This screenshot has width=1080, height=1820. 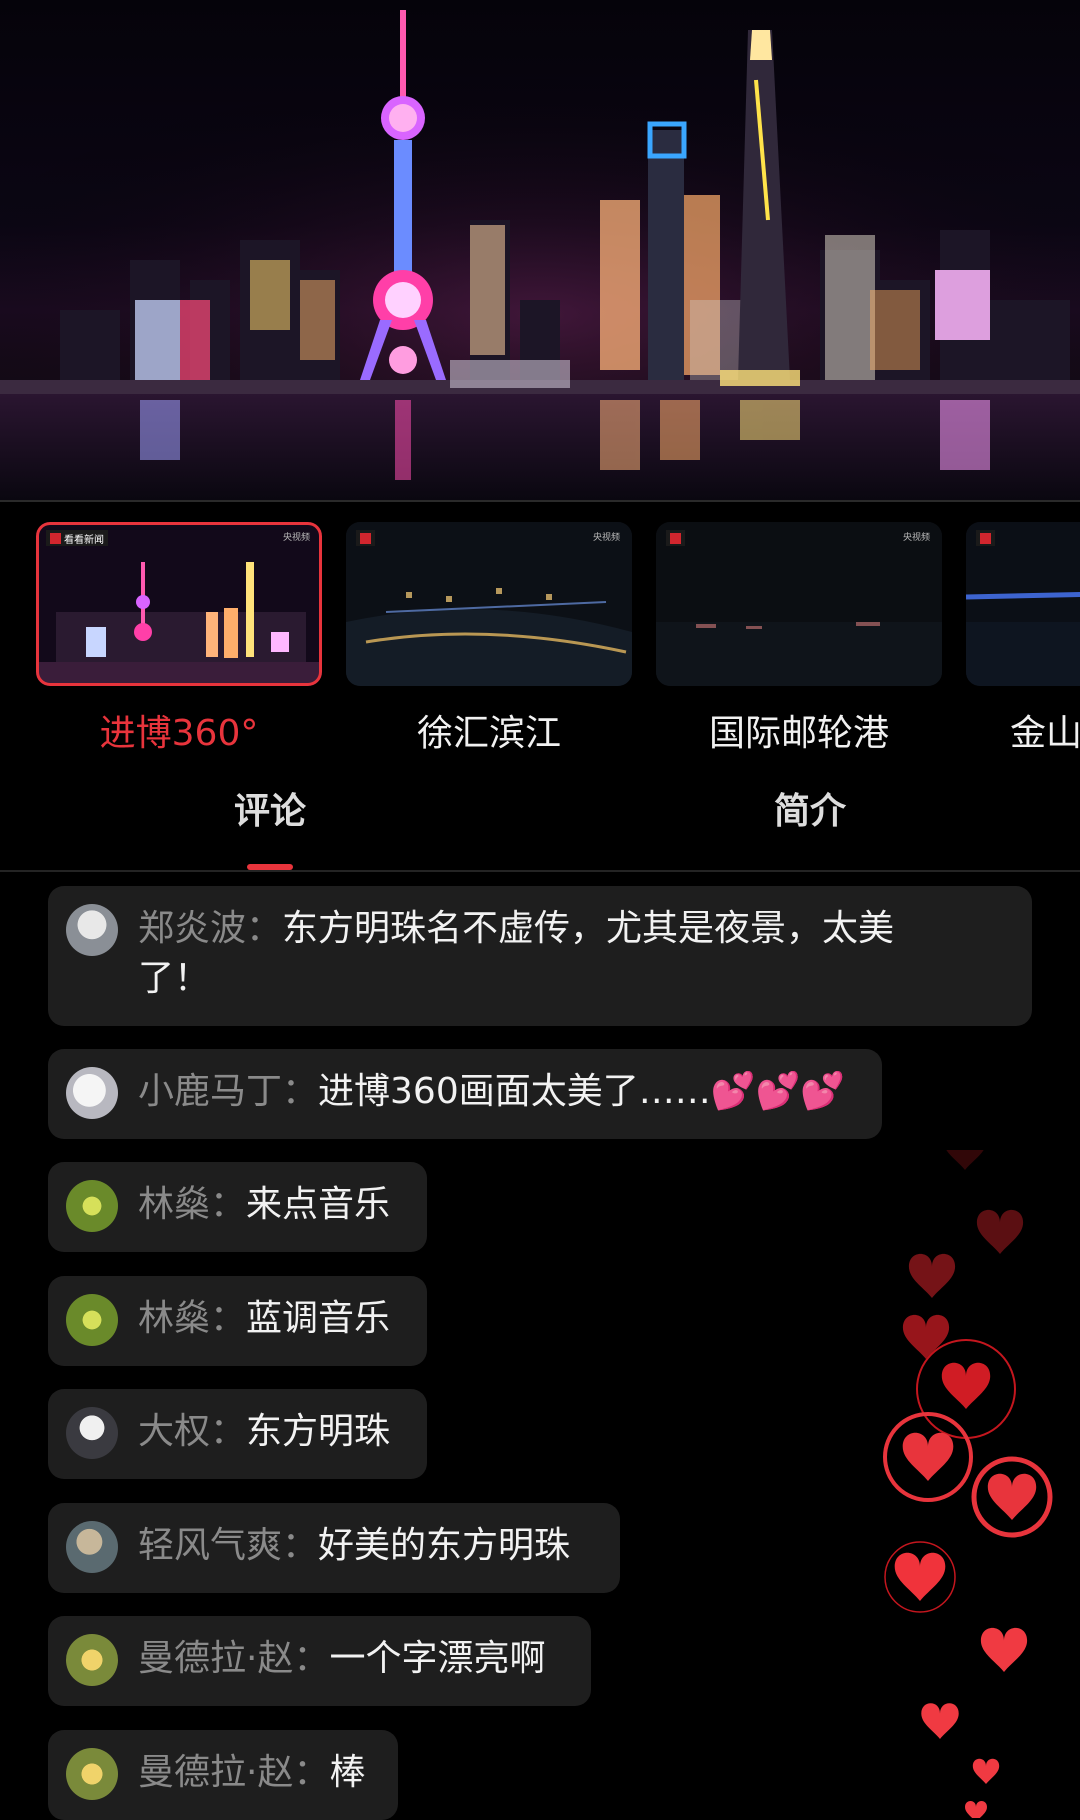 I want to click on comment-text: 林燊：蓝调音乐, so click(x=264, y=1319).